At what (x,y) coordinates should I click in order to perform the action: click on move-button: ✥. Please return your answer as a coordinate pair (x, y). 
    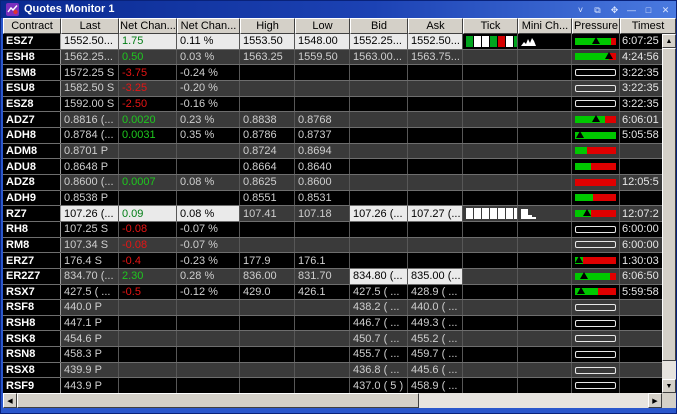
    Looking at the image, I should click on (614, 10).